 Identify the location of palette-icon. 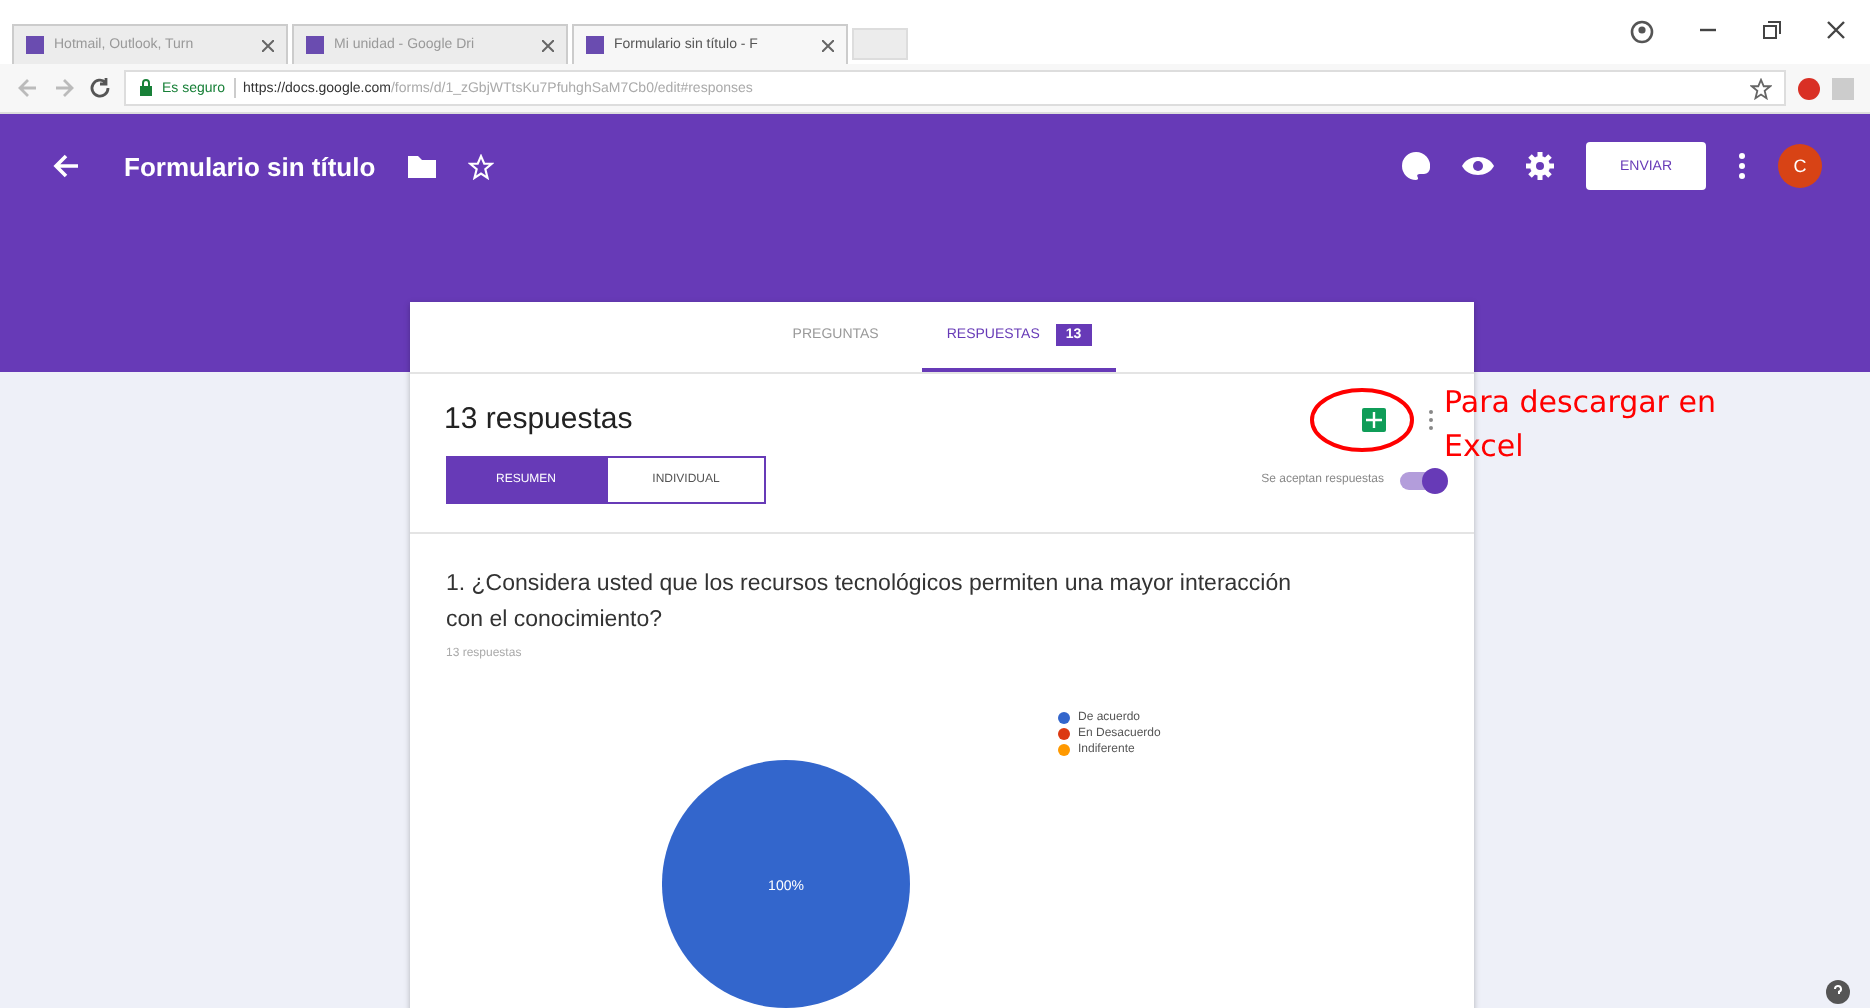
(1416, 166).